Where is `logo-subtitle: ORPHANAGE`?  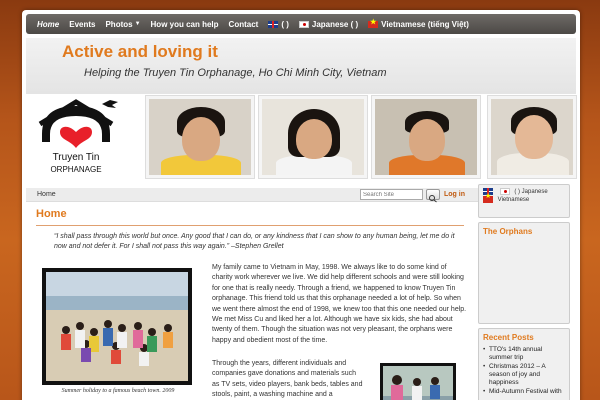 logo-subtitle: ORPHANAGE is located at coordinates (75, 169).